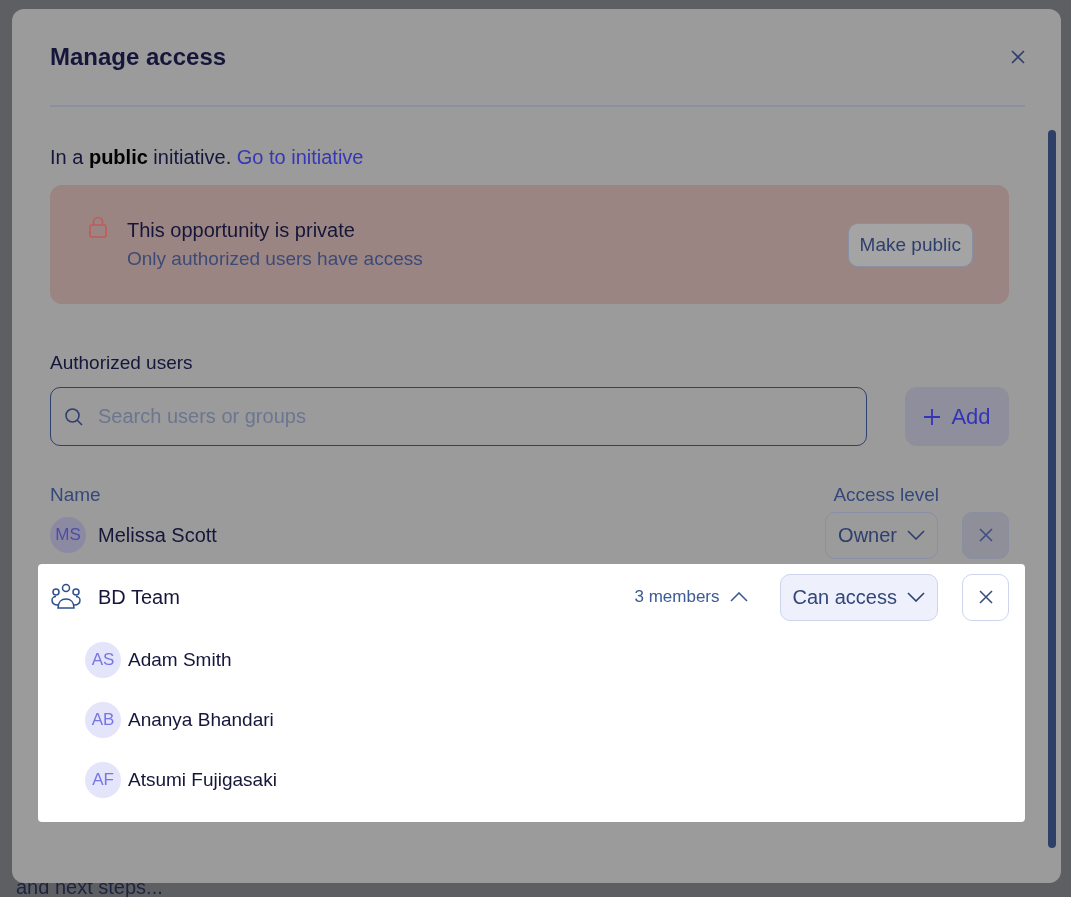  Describe the element at coordinates (103, 720) in the screenshot. I see `member-avatar: AB` at that location.